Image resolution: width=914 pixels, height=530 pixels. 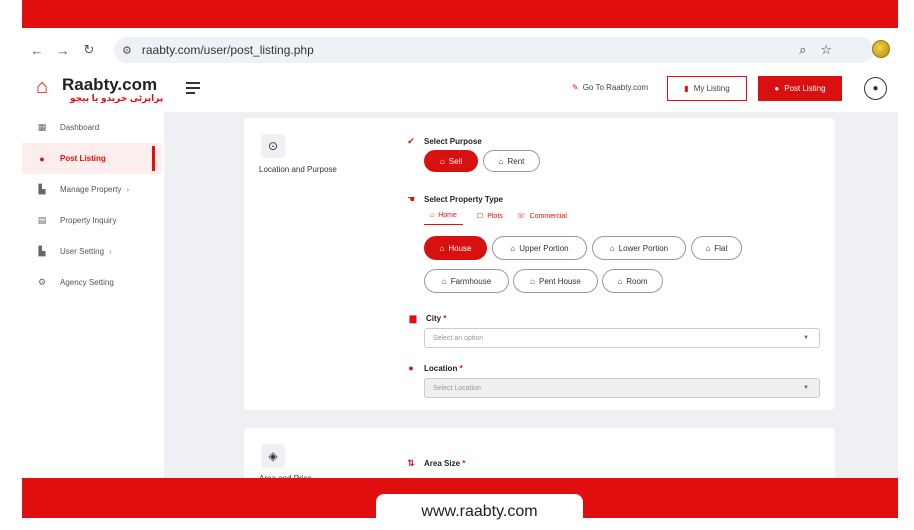 What do you see at coordinates (460, 14) in the screenshot?
I see `top-red-band` at bounding box center [460, 14].